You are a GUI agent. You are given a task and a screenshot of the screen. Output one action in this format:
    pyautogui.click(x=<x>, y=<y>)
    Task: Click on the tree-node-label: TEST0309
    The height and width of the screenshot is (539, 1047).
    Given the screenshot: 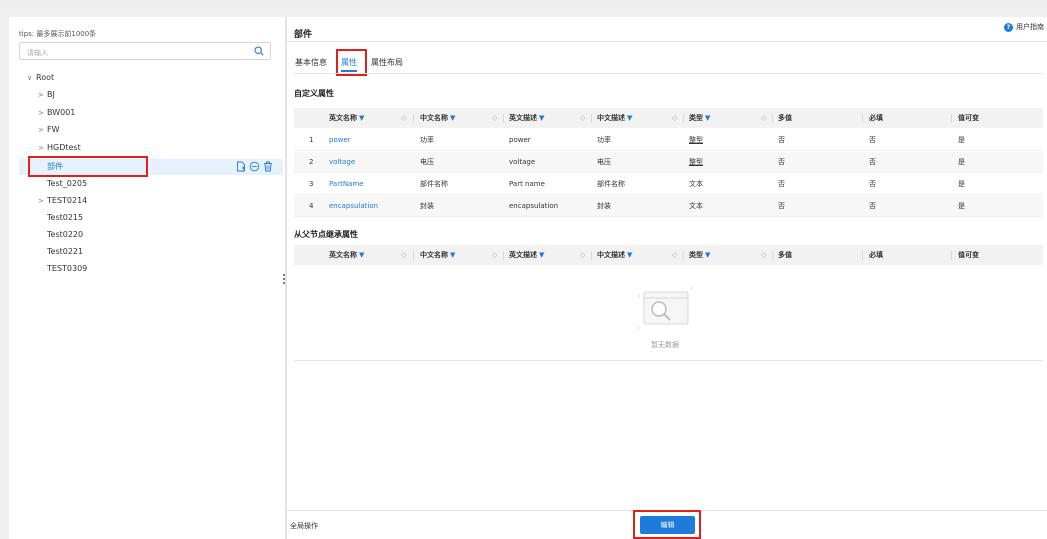 What is the action you would take?
    pyautogui.click(x=67, y=268)
    